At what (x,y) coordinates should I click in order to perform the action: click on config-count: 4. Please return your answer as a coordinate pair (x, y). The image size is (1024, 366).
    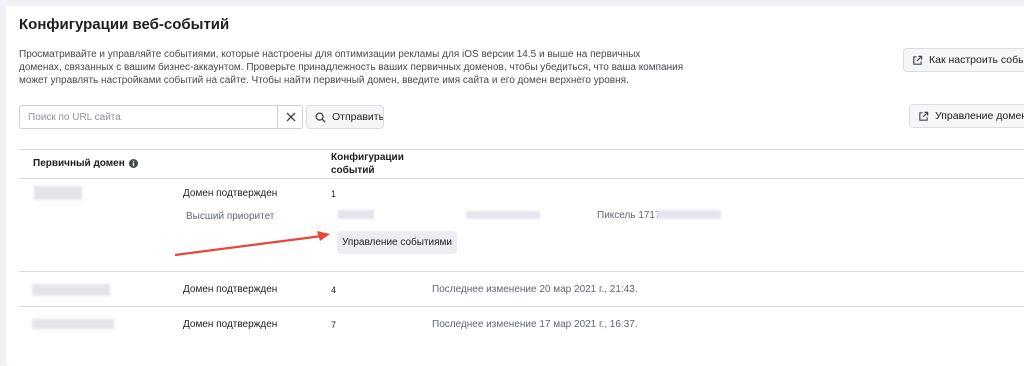
    Looking at the image, I should click on (334, 290).